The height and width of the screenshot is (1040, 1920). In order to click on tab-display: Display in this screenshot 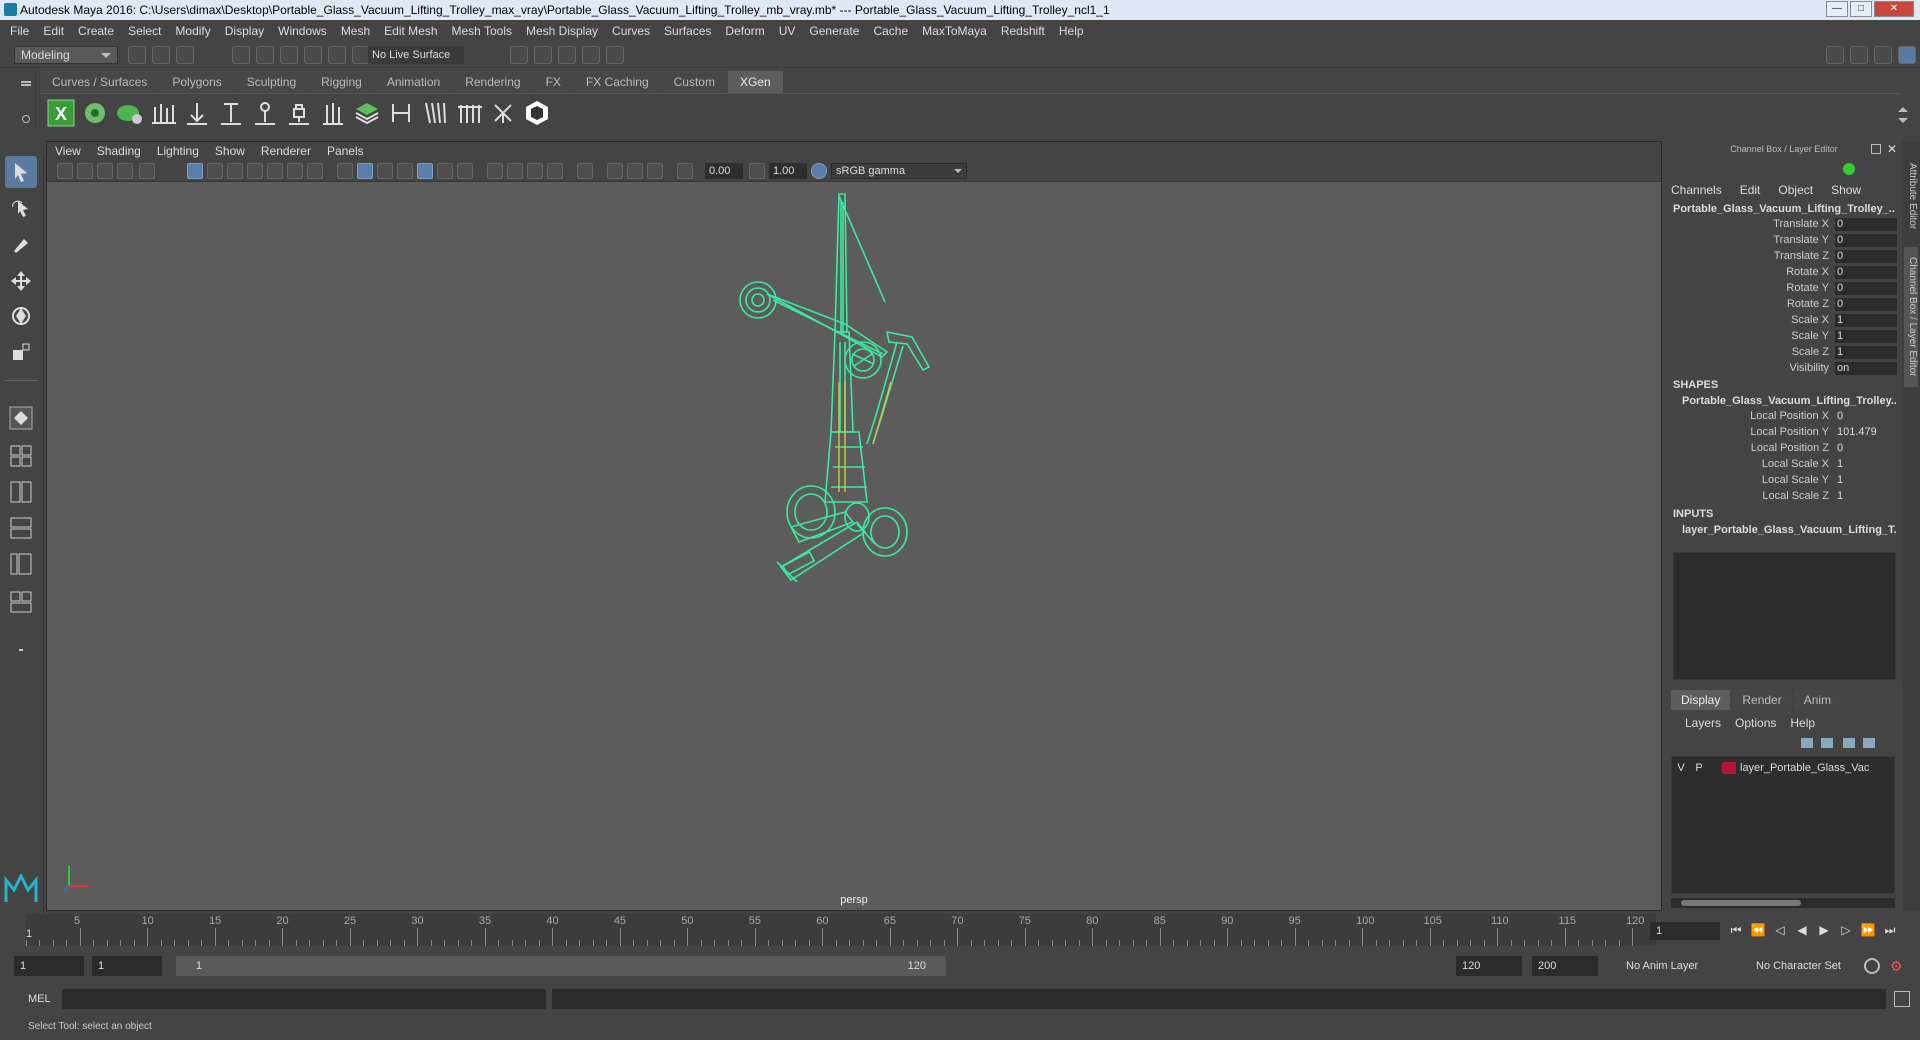, I will do `click(1701, 700)`.